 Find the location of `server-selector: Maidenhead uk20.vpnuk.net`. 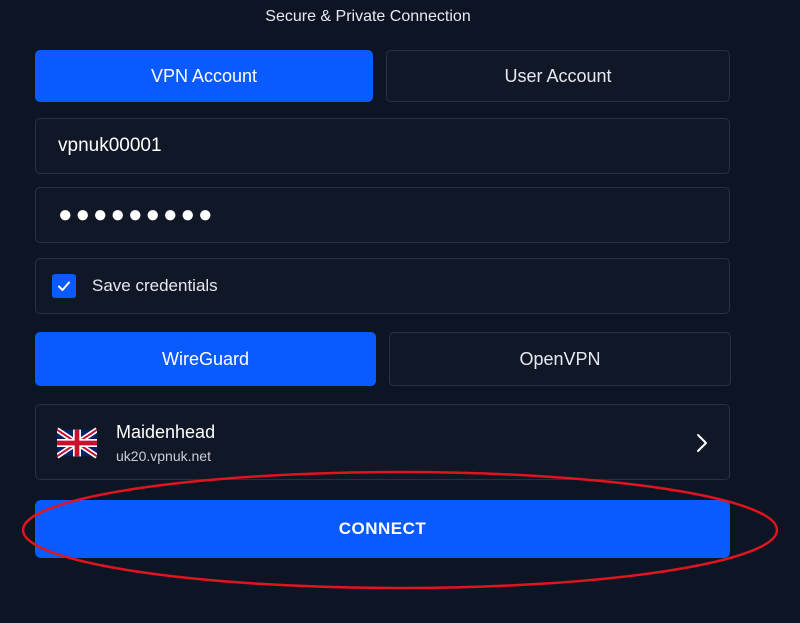

server-selector: Maidenhead uk20.vpnuk.net is located at coordinates (382, 442).